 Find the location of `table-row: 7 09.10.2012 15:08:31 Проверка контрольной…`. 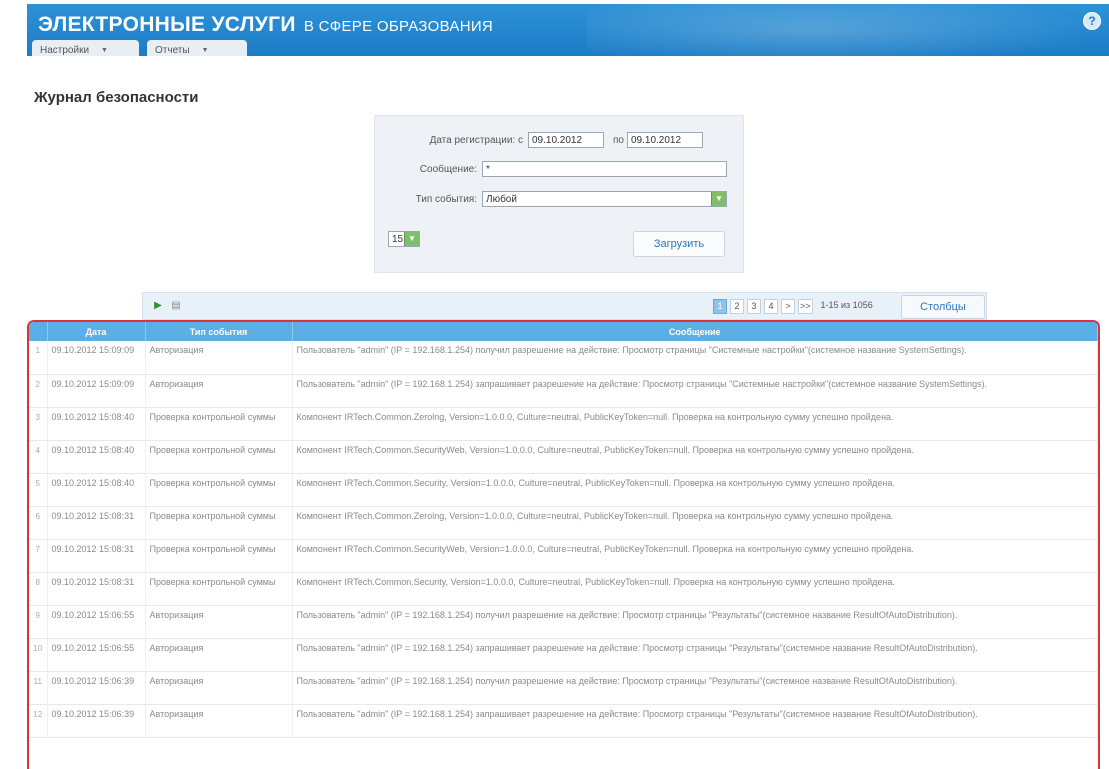

table-row: 7 09.10.2012 15:08:31 Проверка контрольной… is located at coordinates (563, 556).